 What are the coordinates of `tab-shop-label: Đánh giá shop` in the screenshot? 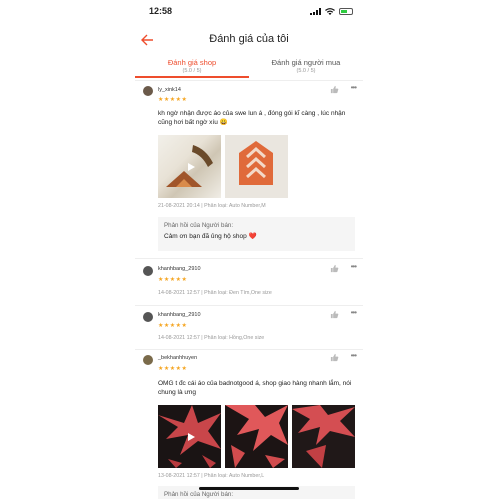 It's located at (192, 62).